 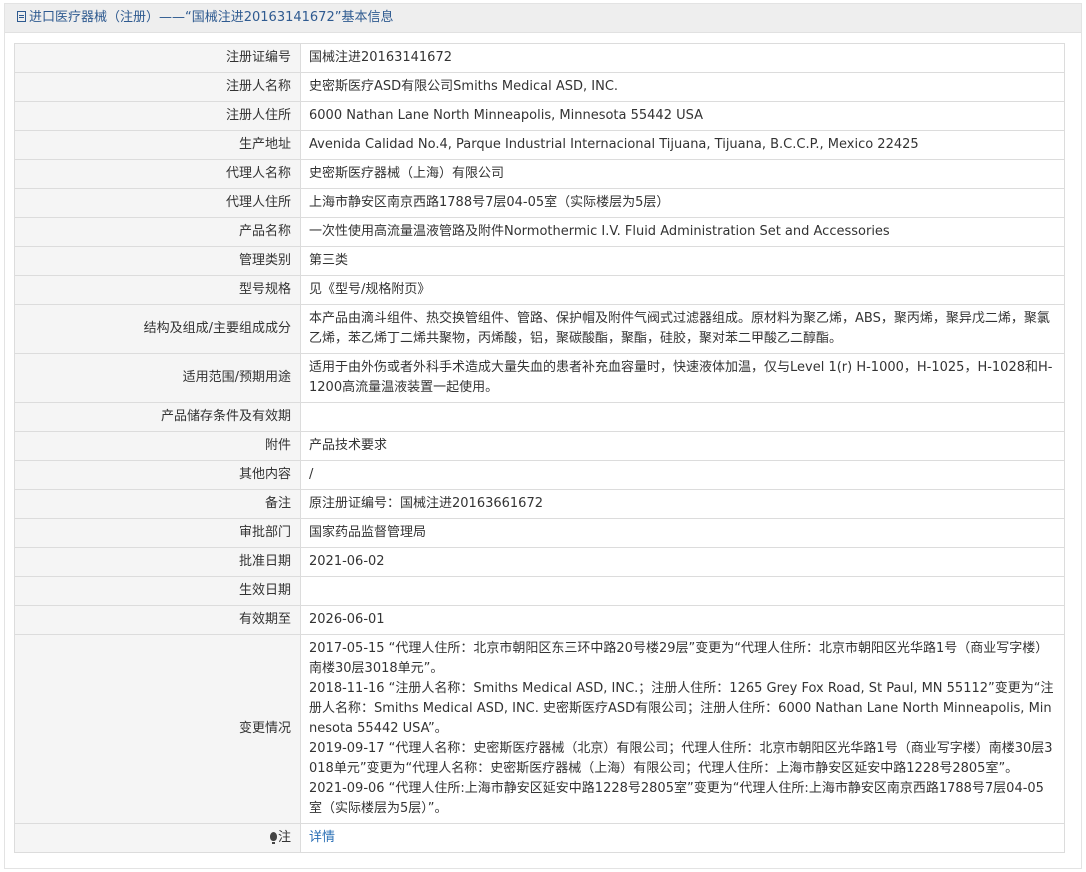 I want to click on field-value: 国械注进20163141672, so click(x=682, y=58).